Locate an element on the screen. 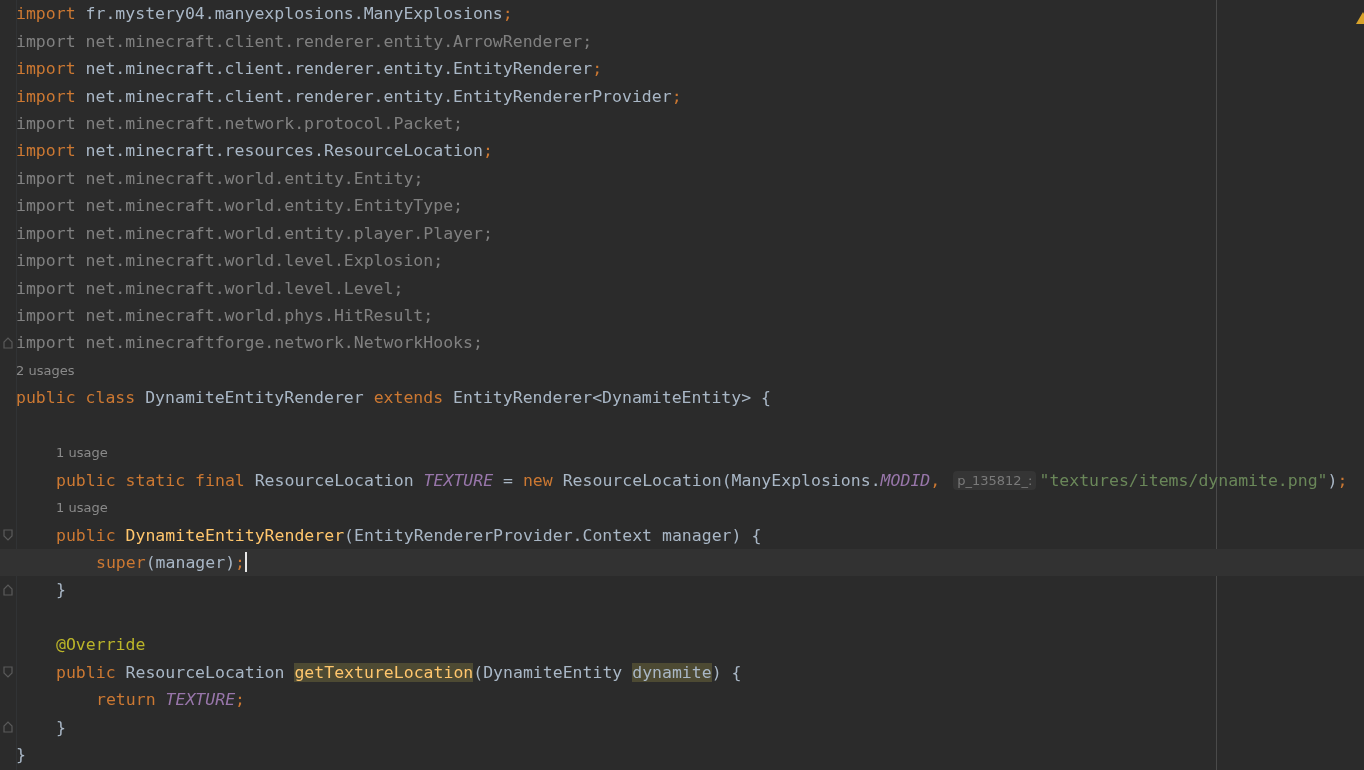 The image size is (1364, 770). code-text: import net.minecraft.client.renderer.entity.EntityRendererProvider; is located at coordinates (349, 96).